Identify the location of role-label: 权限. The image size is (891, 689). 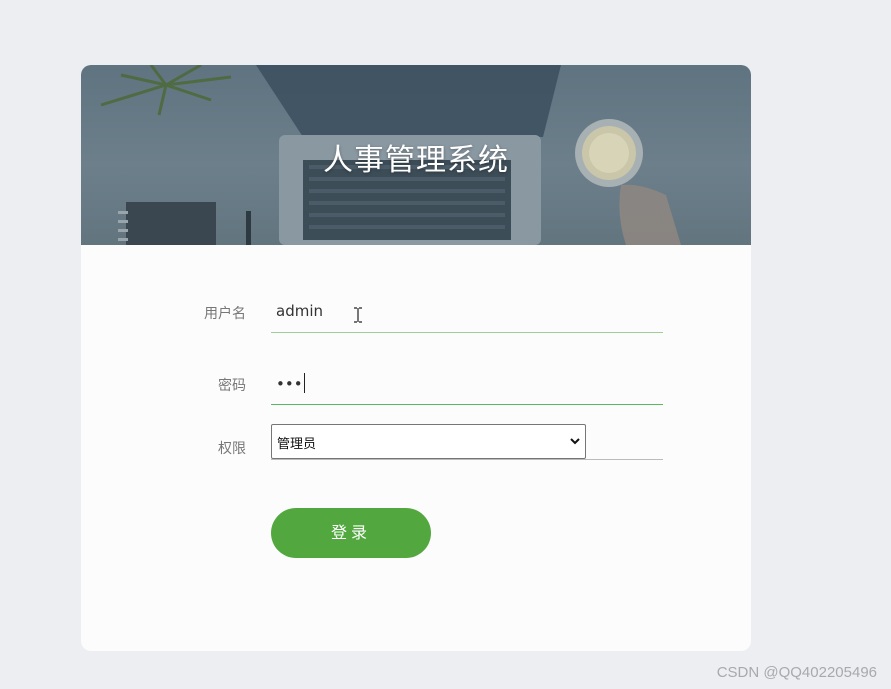
(232, 449).